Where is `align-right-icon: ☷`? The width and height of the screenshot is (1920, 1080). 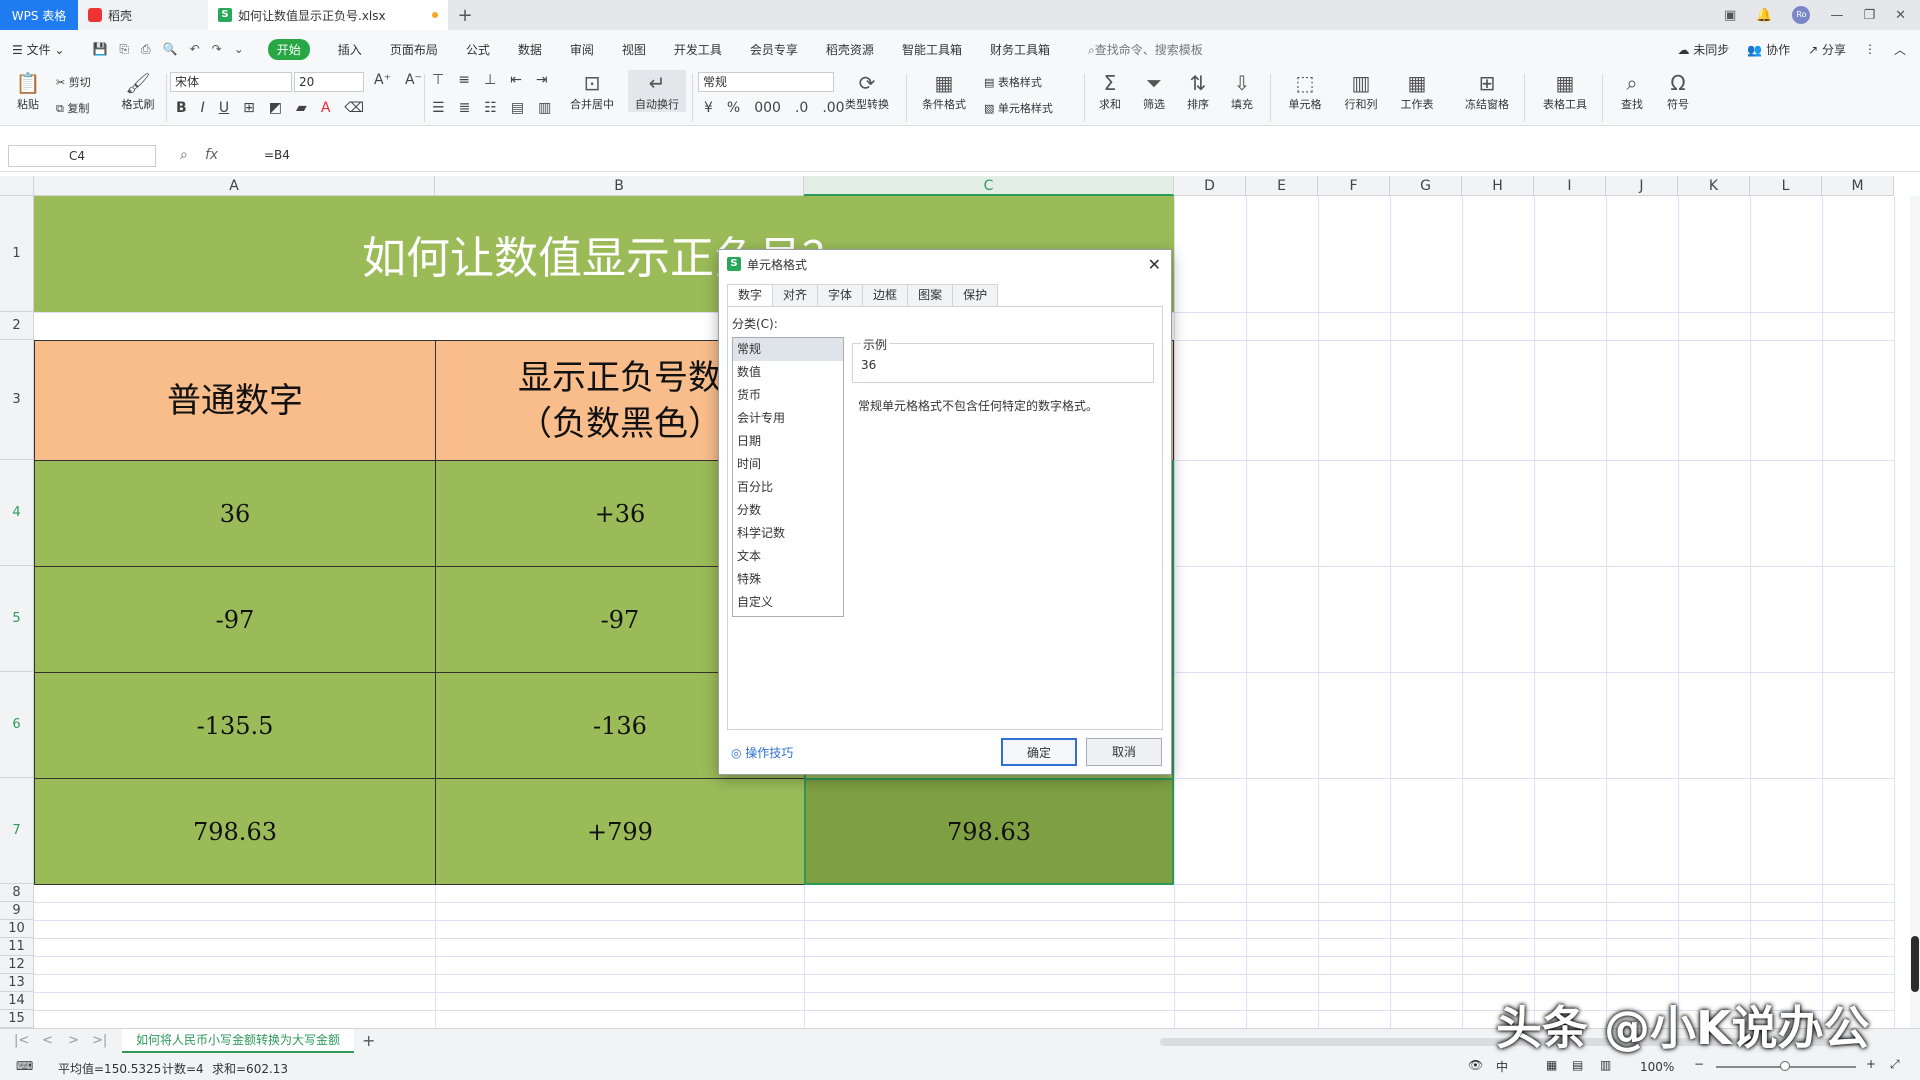 align-right-icon: ☷ is located at coordinates (490, 108).